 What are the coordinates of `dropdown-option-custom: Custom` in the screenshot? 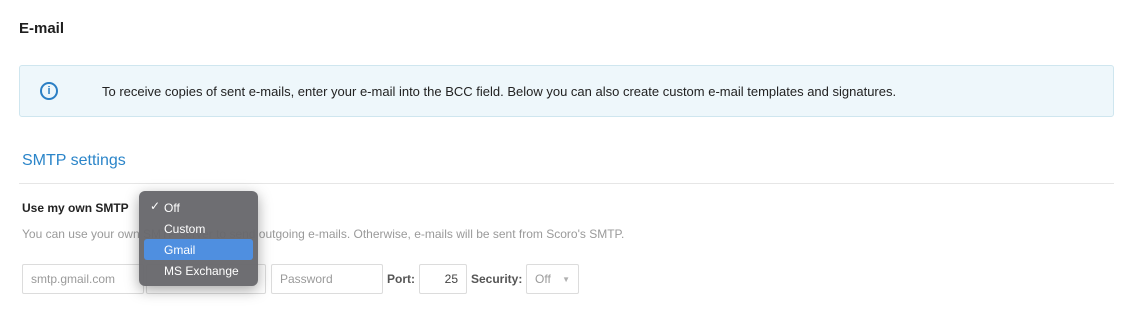 It's located at (198, 228).